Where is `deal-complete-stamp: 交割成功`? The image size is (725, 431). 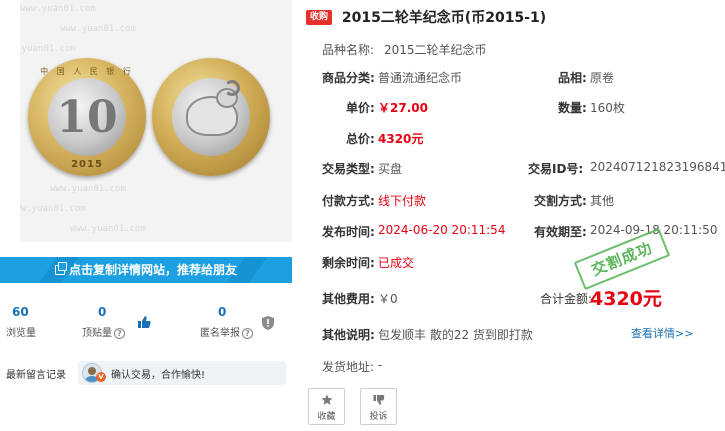
deal-complete-stamp: 交割成功 is located at coordinates (622, 259).